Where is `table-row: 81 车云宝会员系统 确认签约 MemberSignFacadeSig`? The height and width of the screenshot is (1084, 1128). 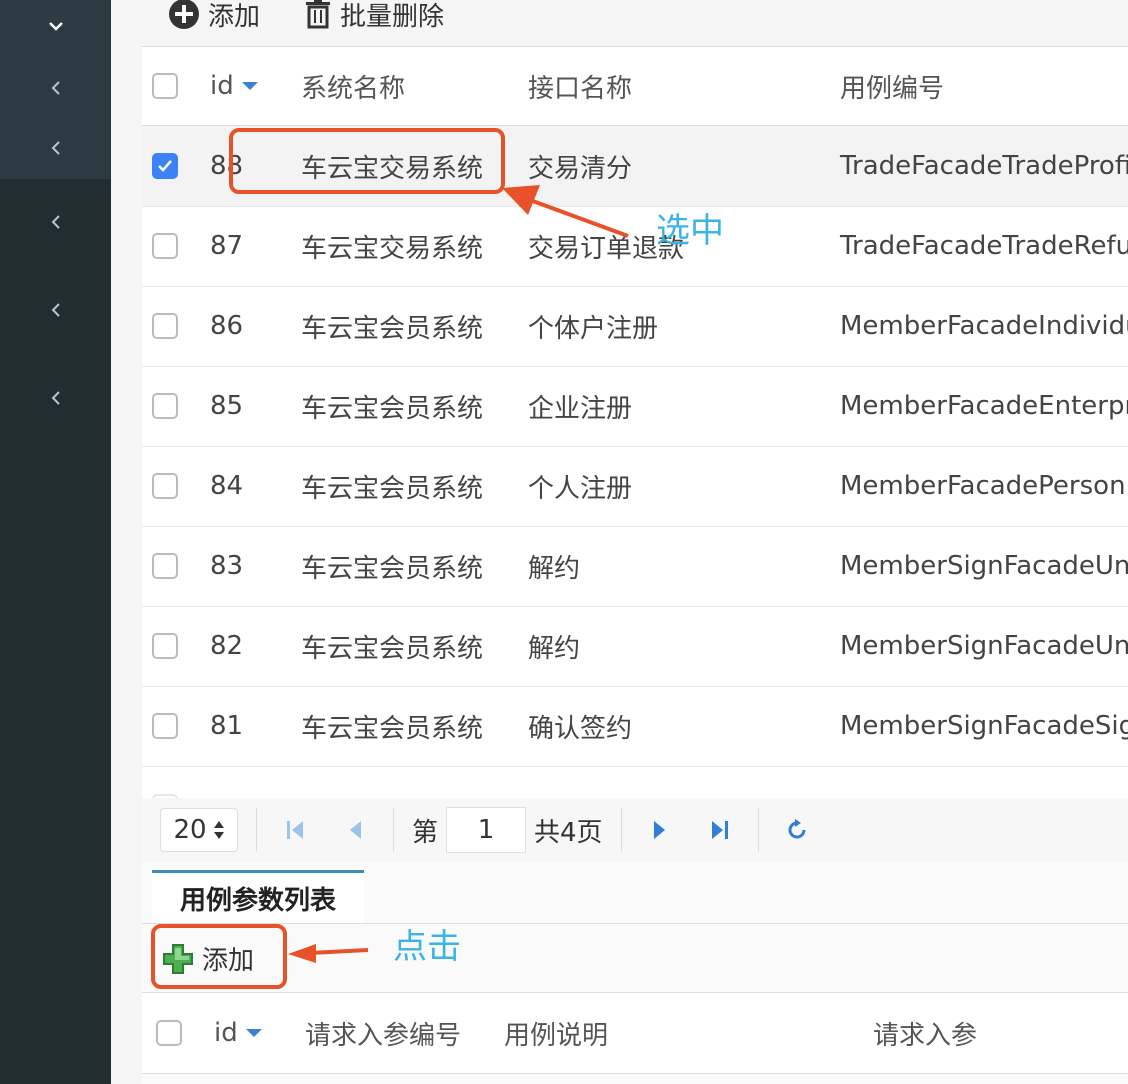 table-row: 81 车云宝会员系统 确认签约 MemberSignFacadeSig is located at coordinates (635, 726).